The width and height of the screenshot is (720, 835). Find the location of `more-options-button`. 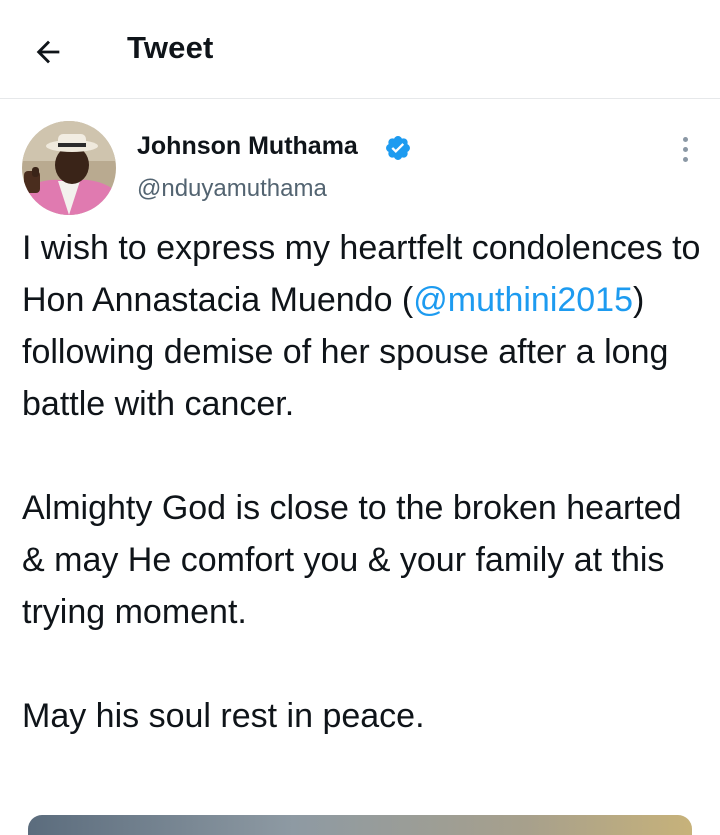

more-options-button is located at coordinates (685, 149).